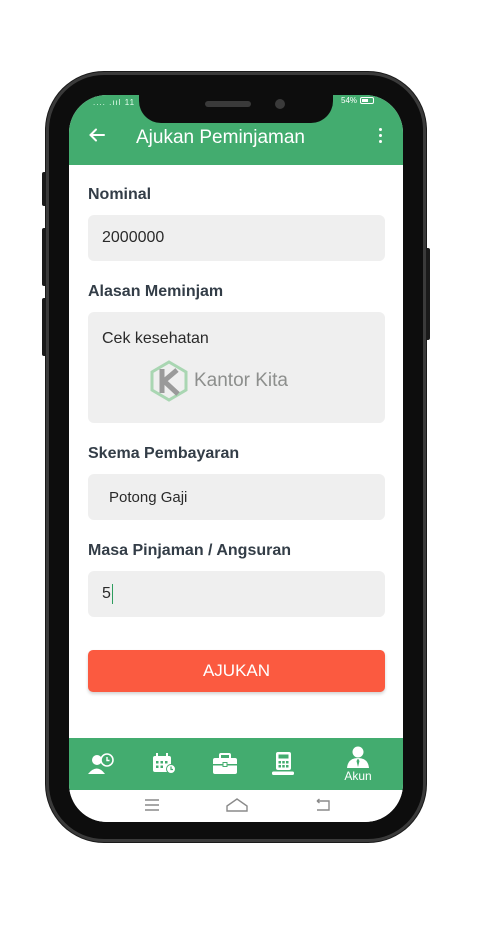  What do you see at coordinates (152, 807) in the screenshot?
I see `recent-apps-icon` at bounding box center [152, 807].